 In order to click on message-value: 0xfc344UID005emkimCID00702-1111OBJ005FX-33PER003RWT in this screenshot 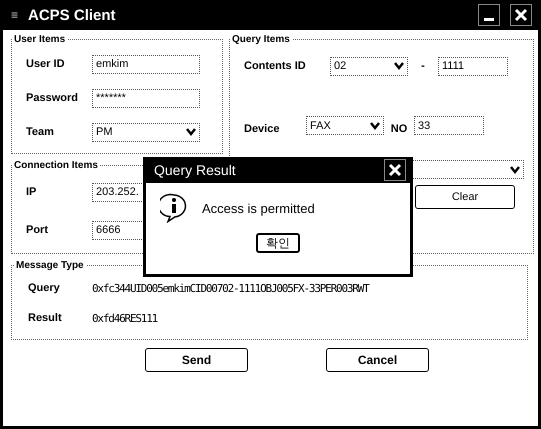, I will do `click(230, 288)`.